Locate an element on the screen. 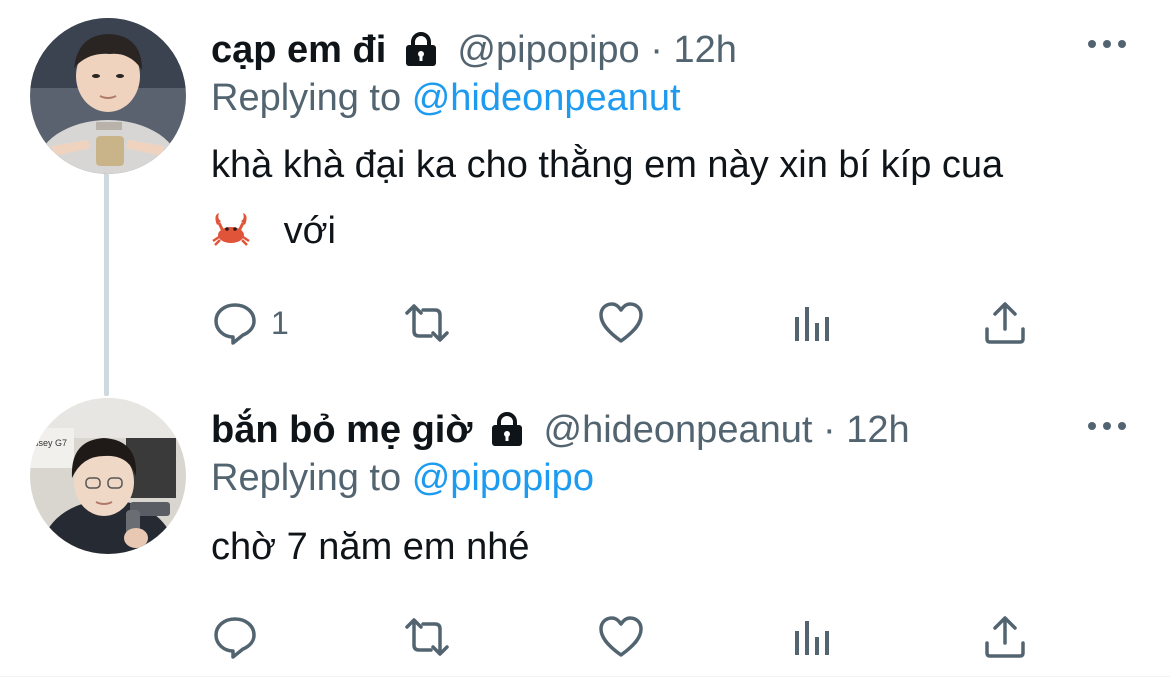 This screenshot has width=1170, height=683. reply-button is located at coordinates (241, 637).